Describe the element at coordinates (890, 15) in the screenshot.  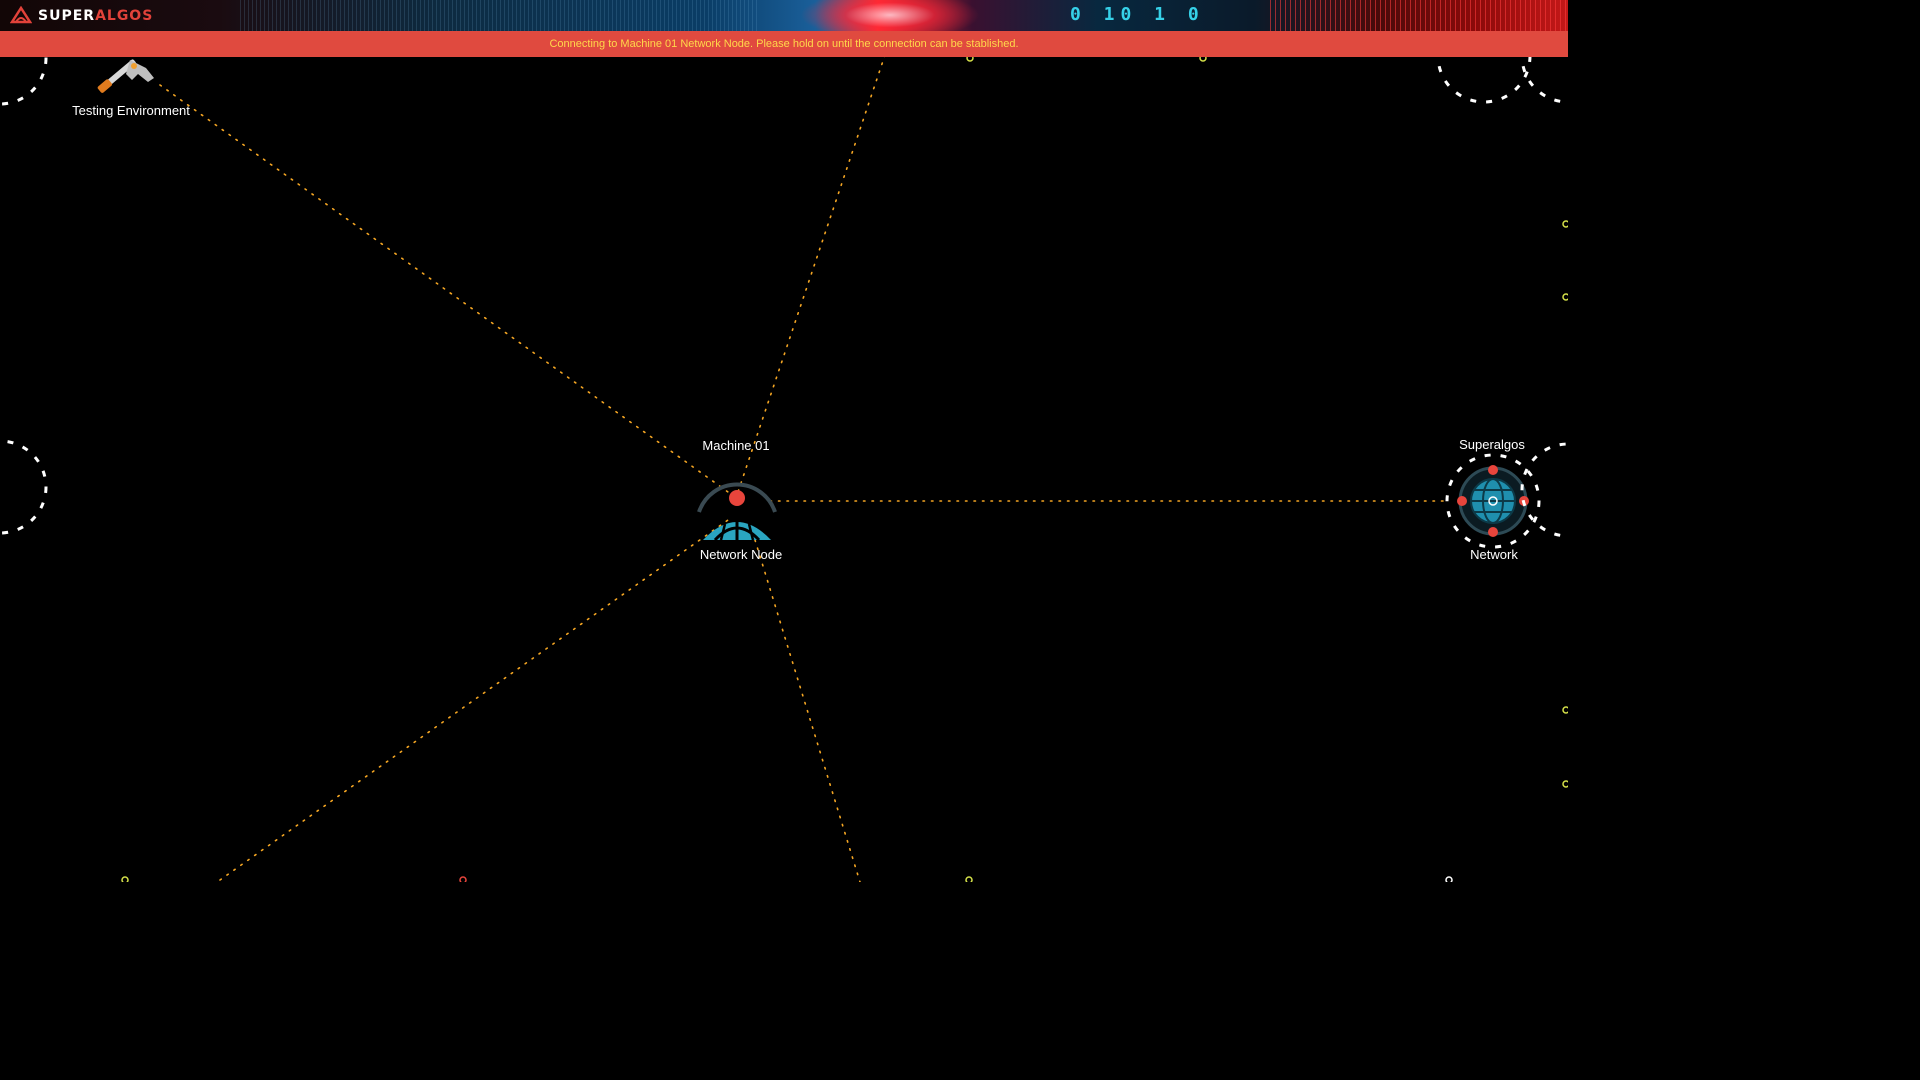
I see `header-glow` at that location.